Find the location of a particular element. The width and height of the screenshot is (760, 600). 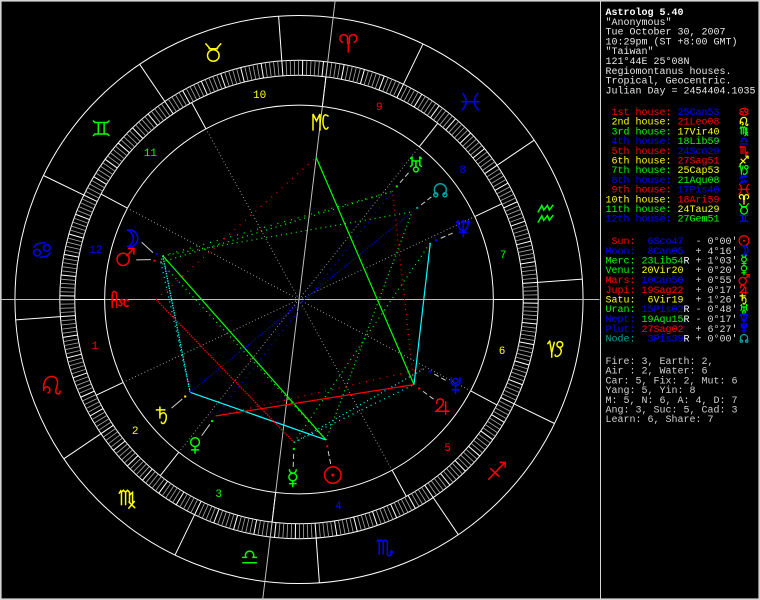

svg-text: 5 is located at coordinates (447, 449).